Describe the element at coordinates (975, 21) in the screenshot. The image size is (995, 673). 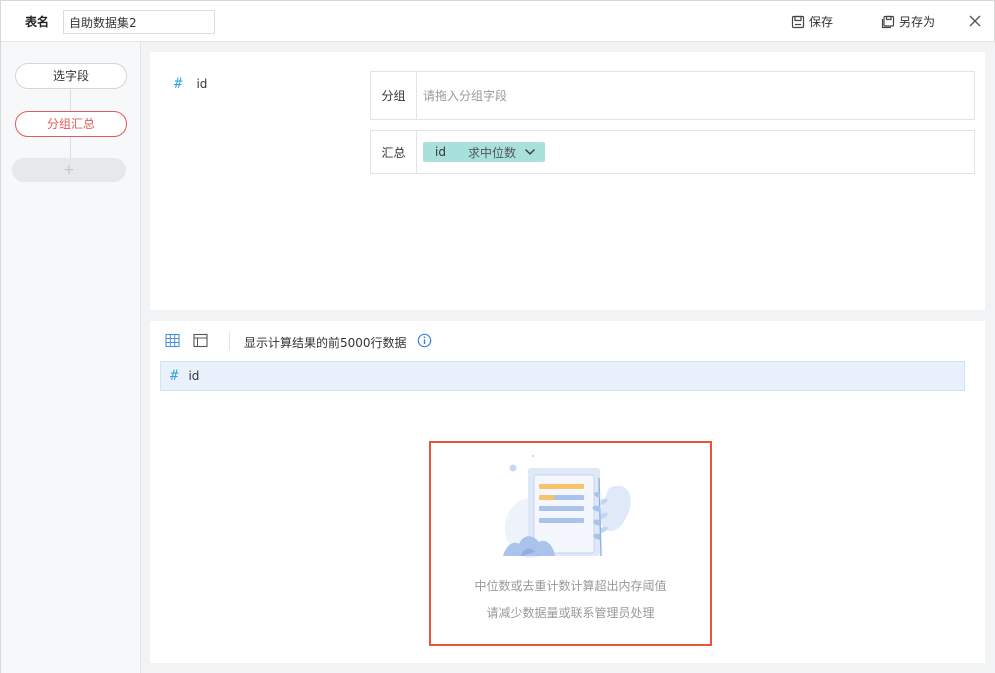
I see `close-icon` at that location.